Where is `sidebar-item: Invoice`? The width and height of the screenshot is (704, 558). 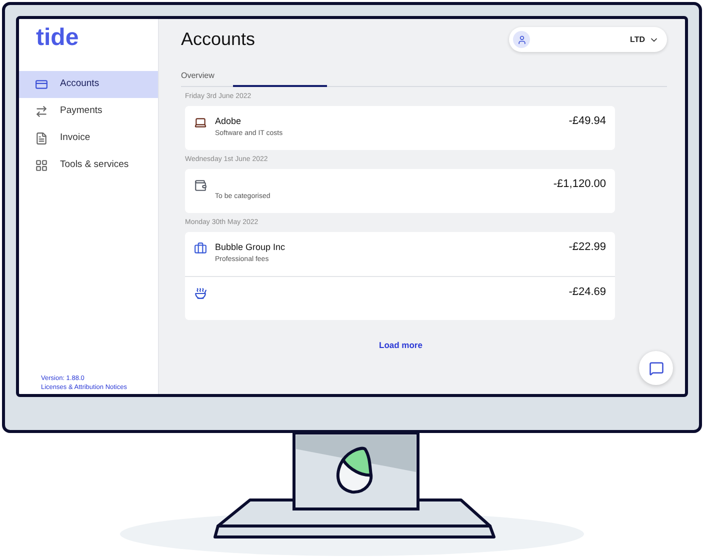 sidebar-item: Invoice is located at coordinates (88, 138).